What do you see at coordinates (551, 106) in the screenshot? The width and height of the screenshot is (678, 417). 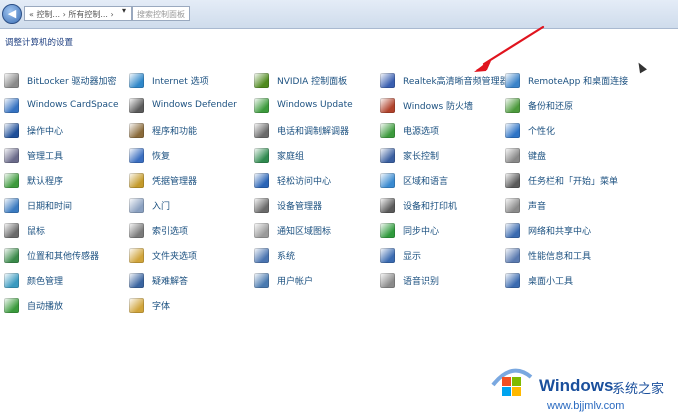 I see `control-panel-item-label: 备份和还原` at bounding box center [551, 106].